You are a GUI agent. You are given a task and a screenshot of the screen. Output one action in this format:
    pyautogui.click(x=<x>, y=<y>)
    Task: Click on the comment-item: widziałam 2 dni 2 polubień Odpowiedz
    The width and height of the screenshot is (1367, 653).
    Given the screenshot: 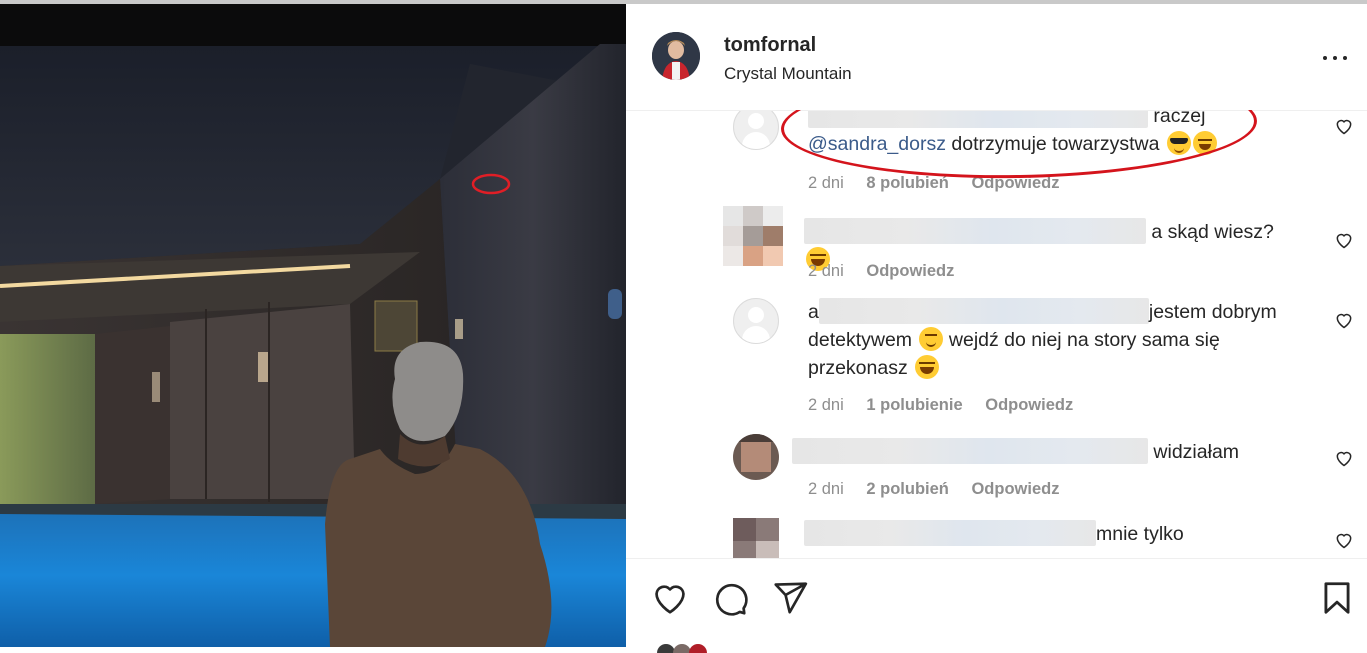 What is the action you would take?
    pyautogui.click(x=996, y=468)
    